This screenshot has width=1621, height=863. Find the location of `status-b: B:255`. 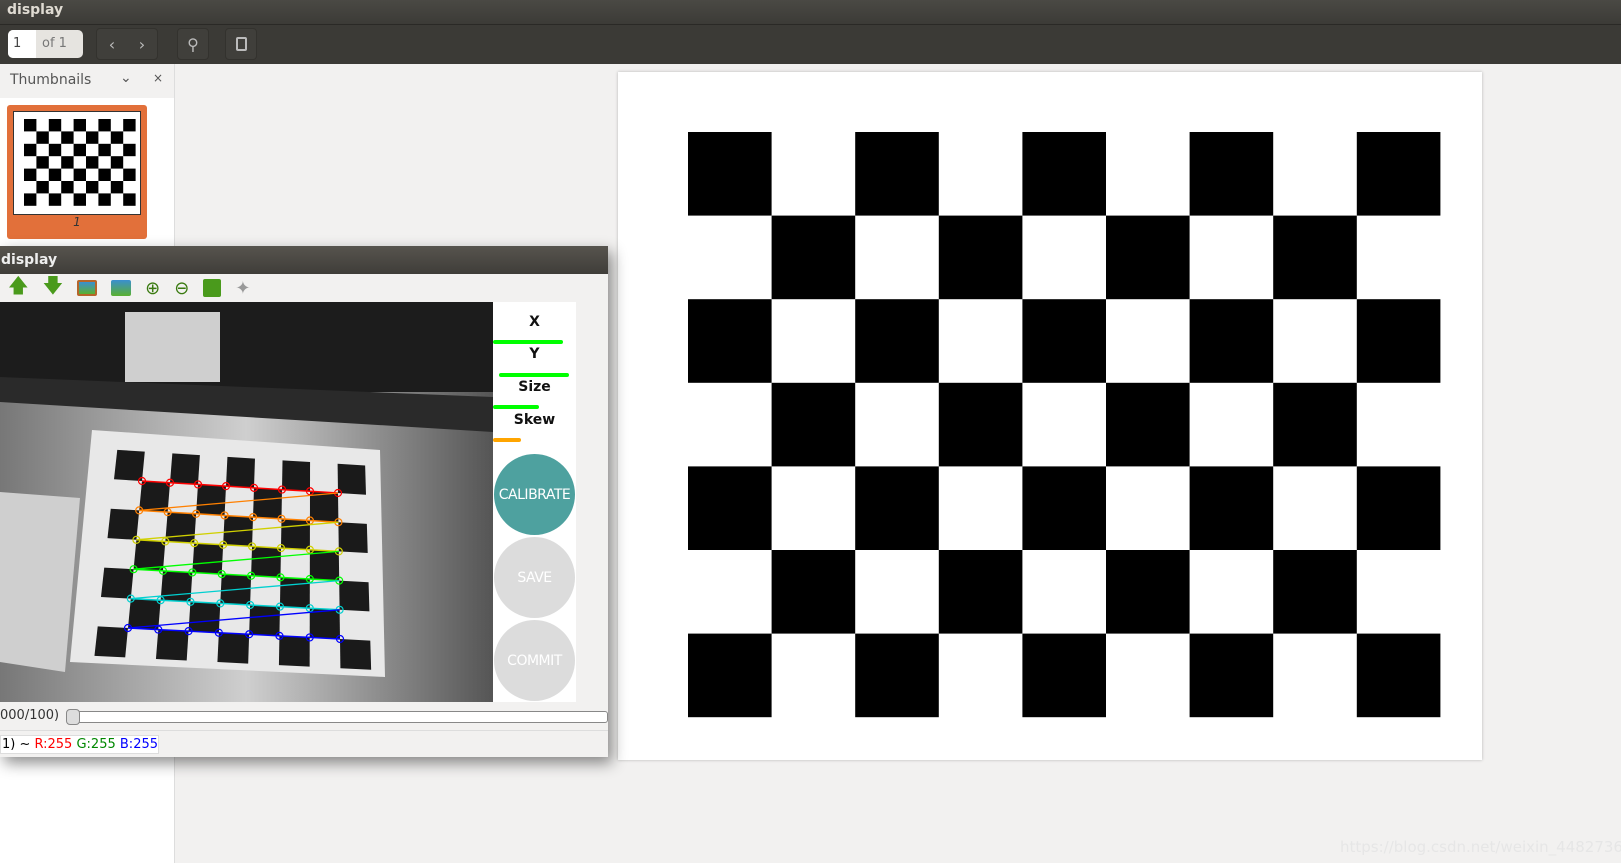

status-b: B:255 is located at coordinates (139, 744).